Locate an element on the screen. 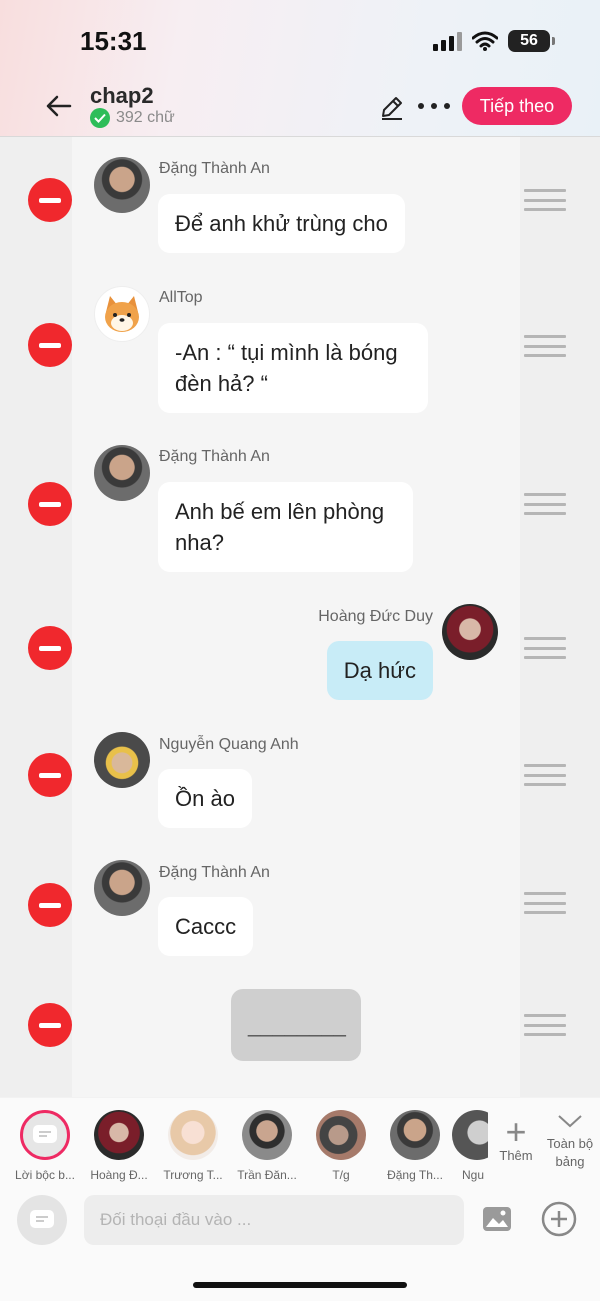 This screenshot has height=1301, width=600. character-tg: T/g is located at coordinates (341, 1146).